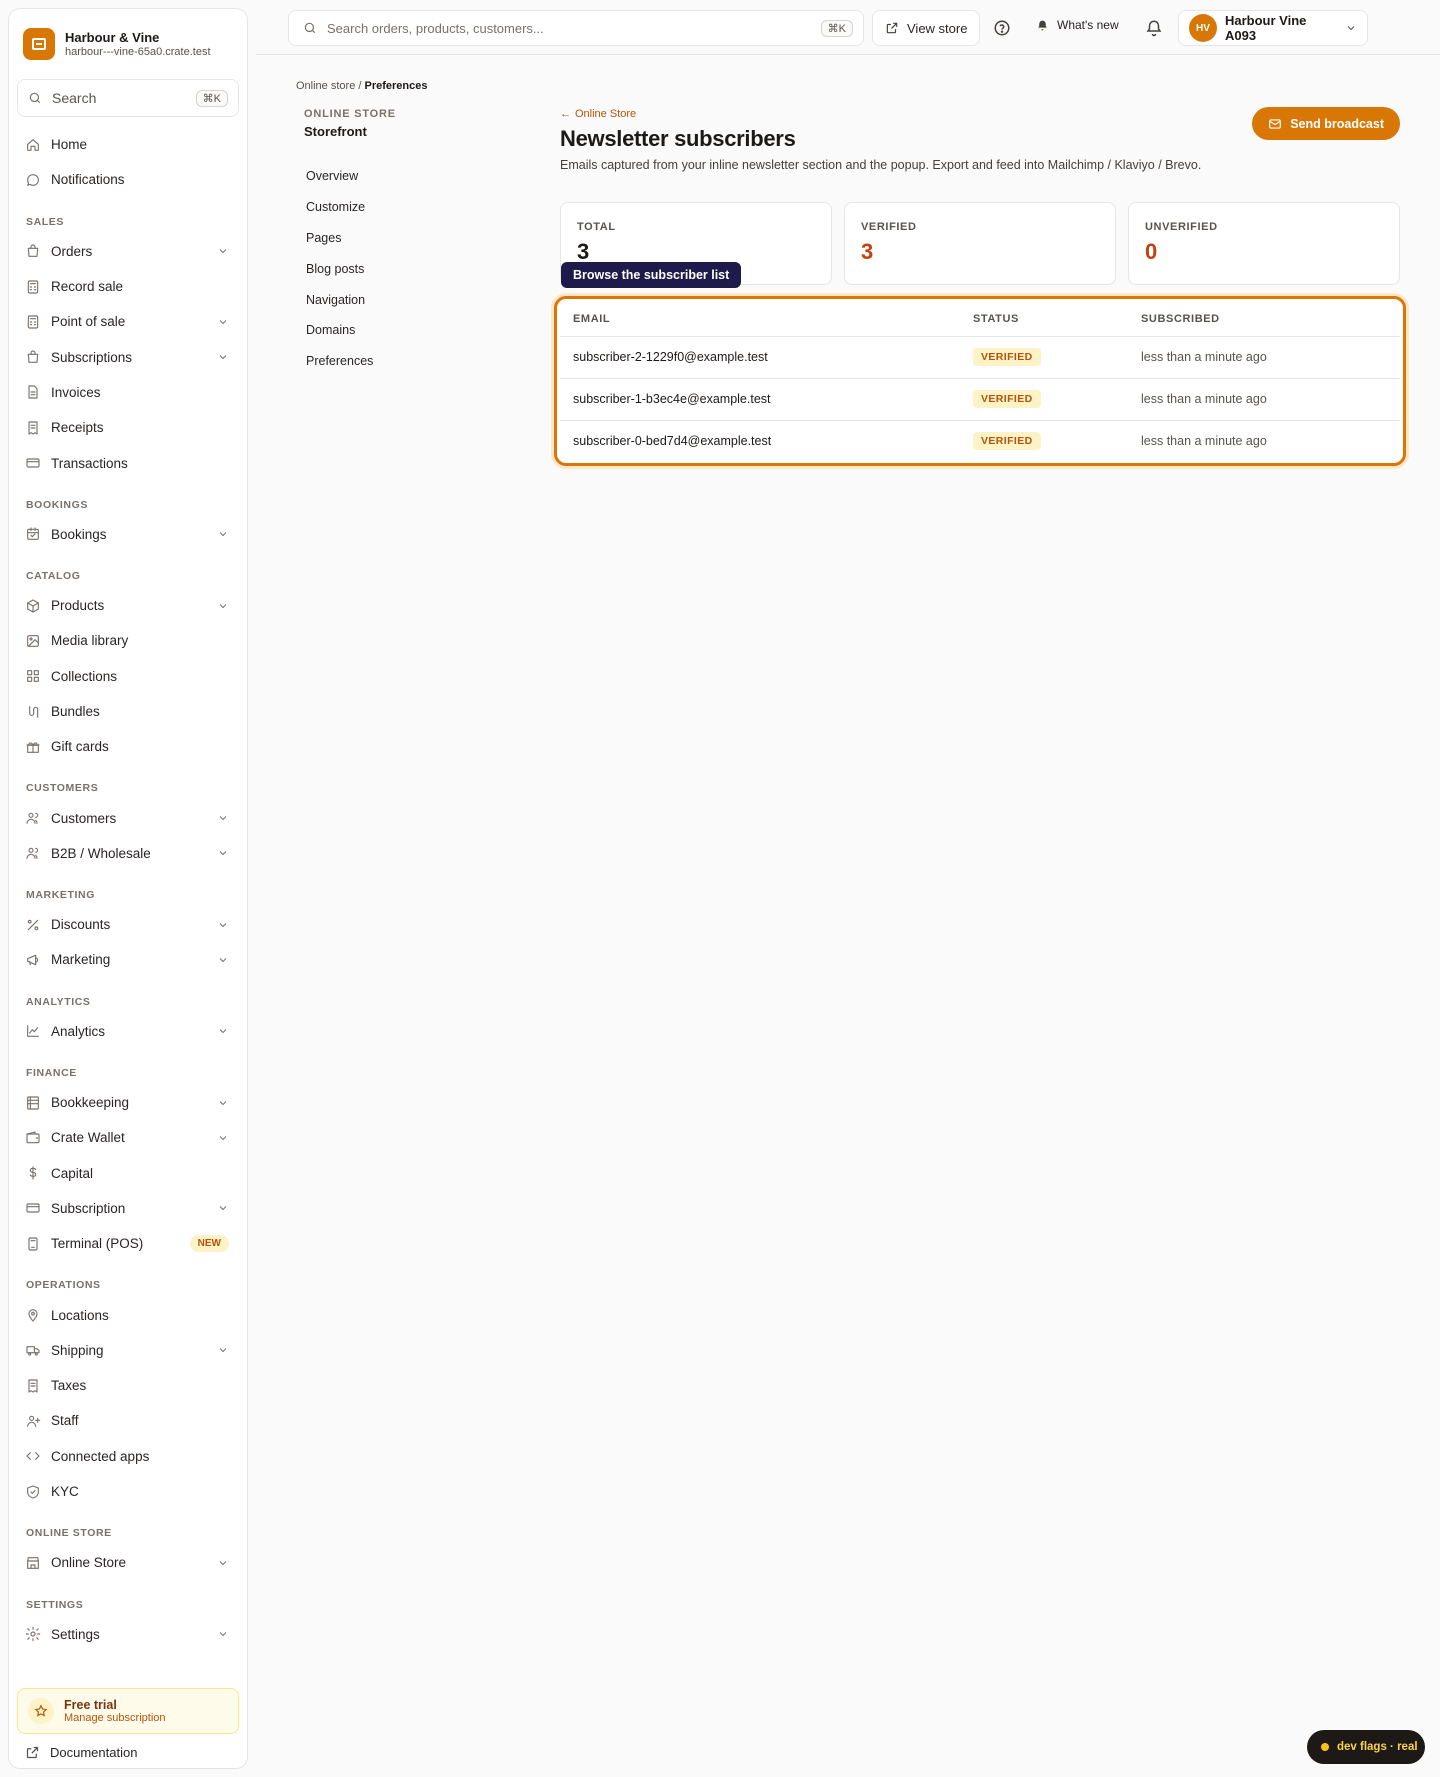 This screenshot has height=1777, width=1440. What do you see at coordinates (1366, 1747) in the screenshot?
I see `dev-flags-toggle: dev flags · real` at bounding box center [1366, 1747].